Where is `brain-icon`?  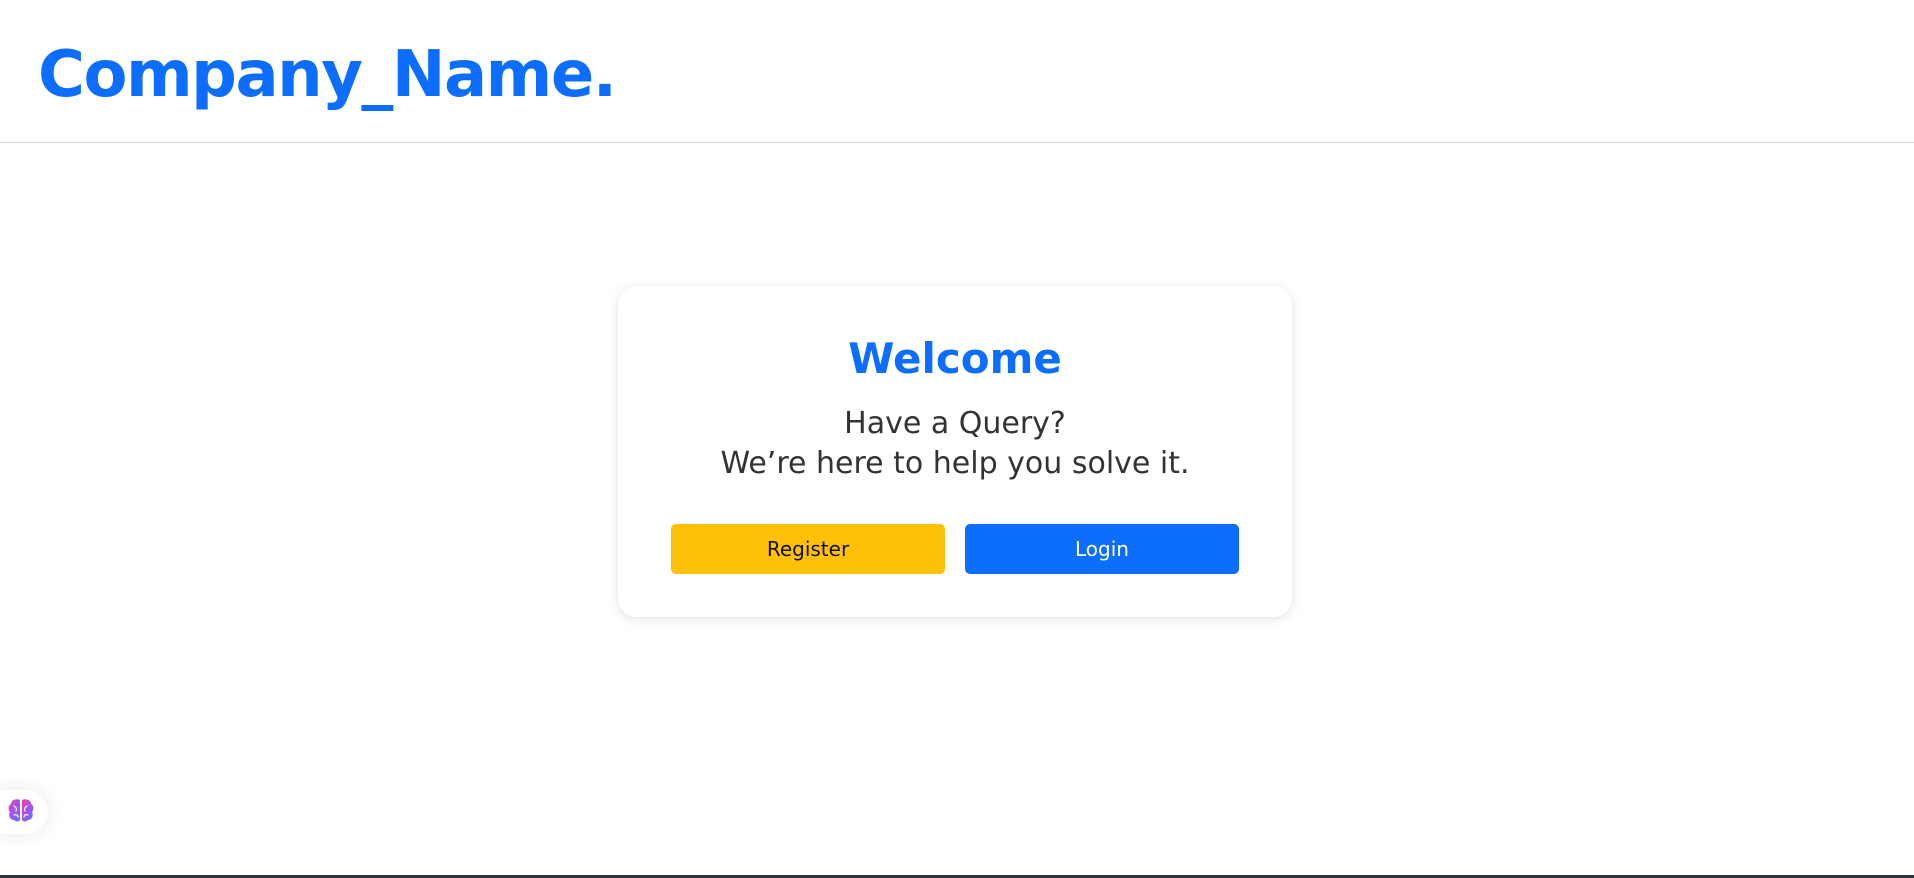 brain-icon is located at coordinates (21, 812).